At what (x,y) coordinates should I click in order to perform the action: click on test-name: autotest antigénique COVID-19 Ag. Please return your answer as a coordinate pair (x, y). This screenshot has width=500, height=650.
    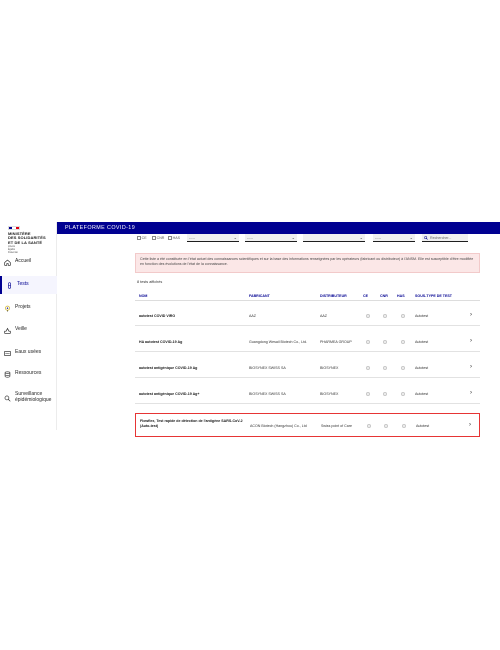
    Looking at the image, I should click on (168, 368).